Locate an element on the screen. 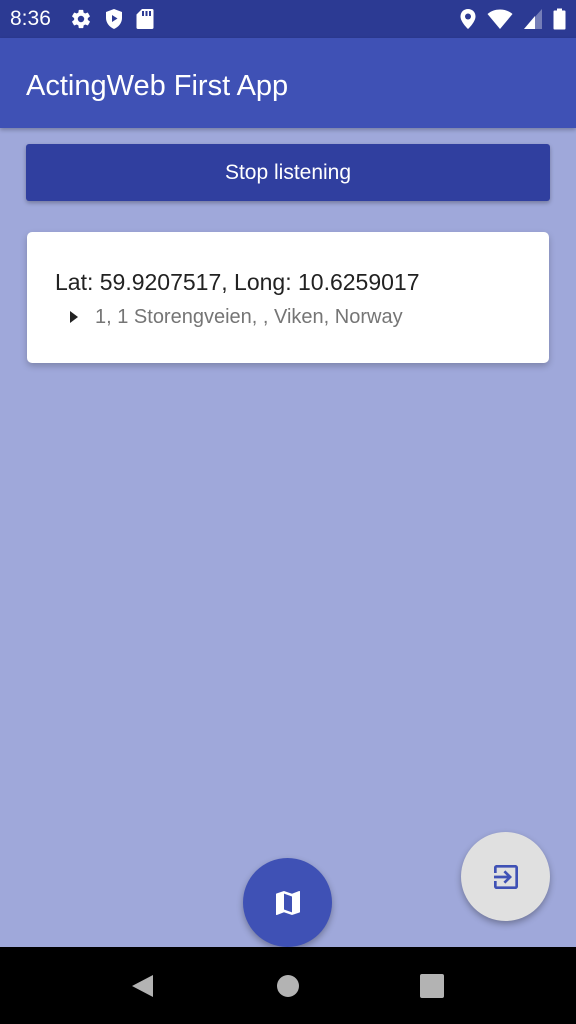 The image size is (576, 1024). status-notification-icons is located at coordinates (112, 19).